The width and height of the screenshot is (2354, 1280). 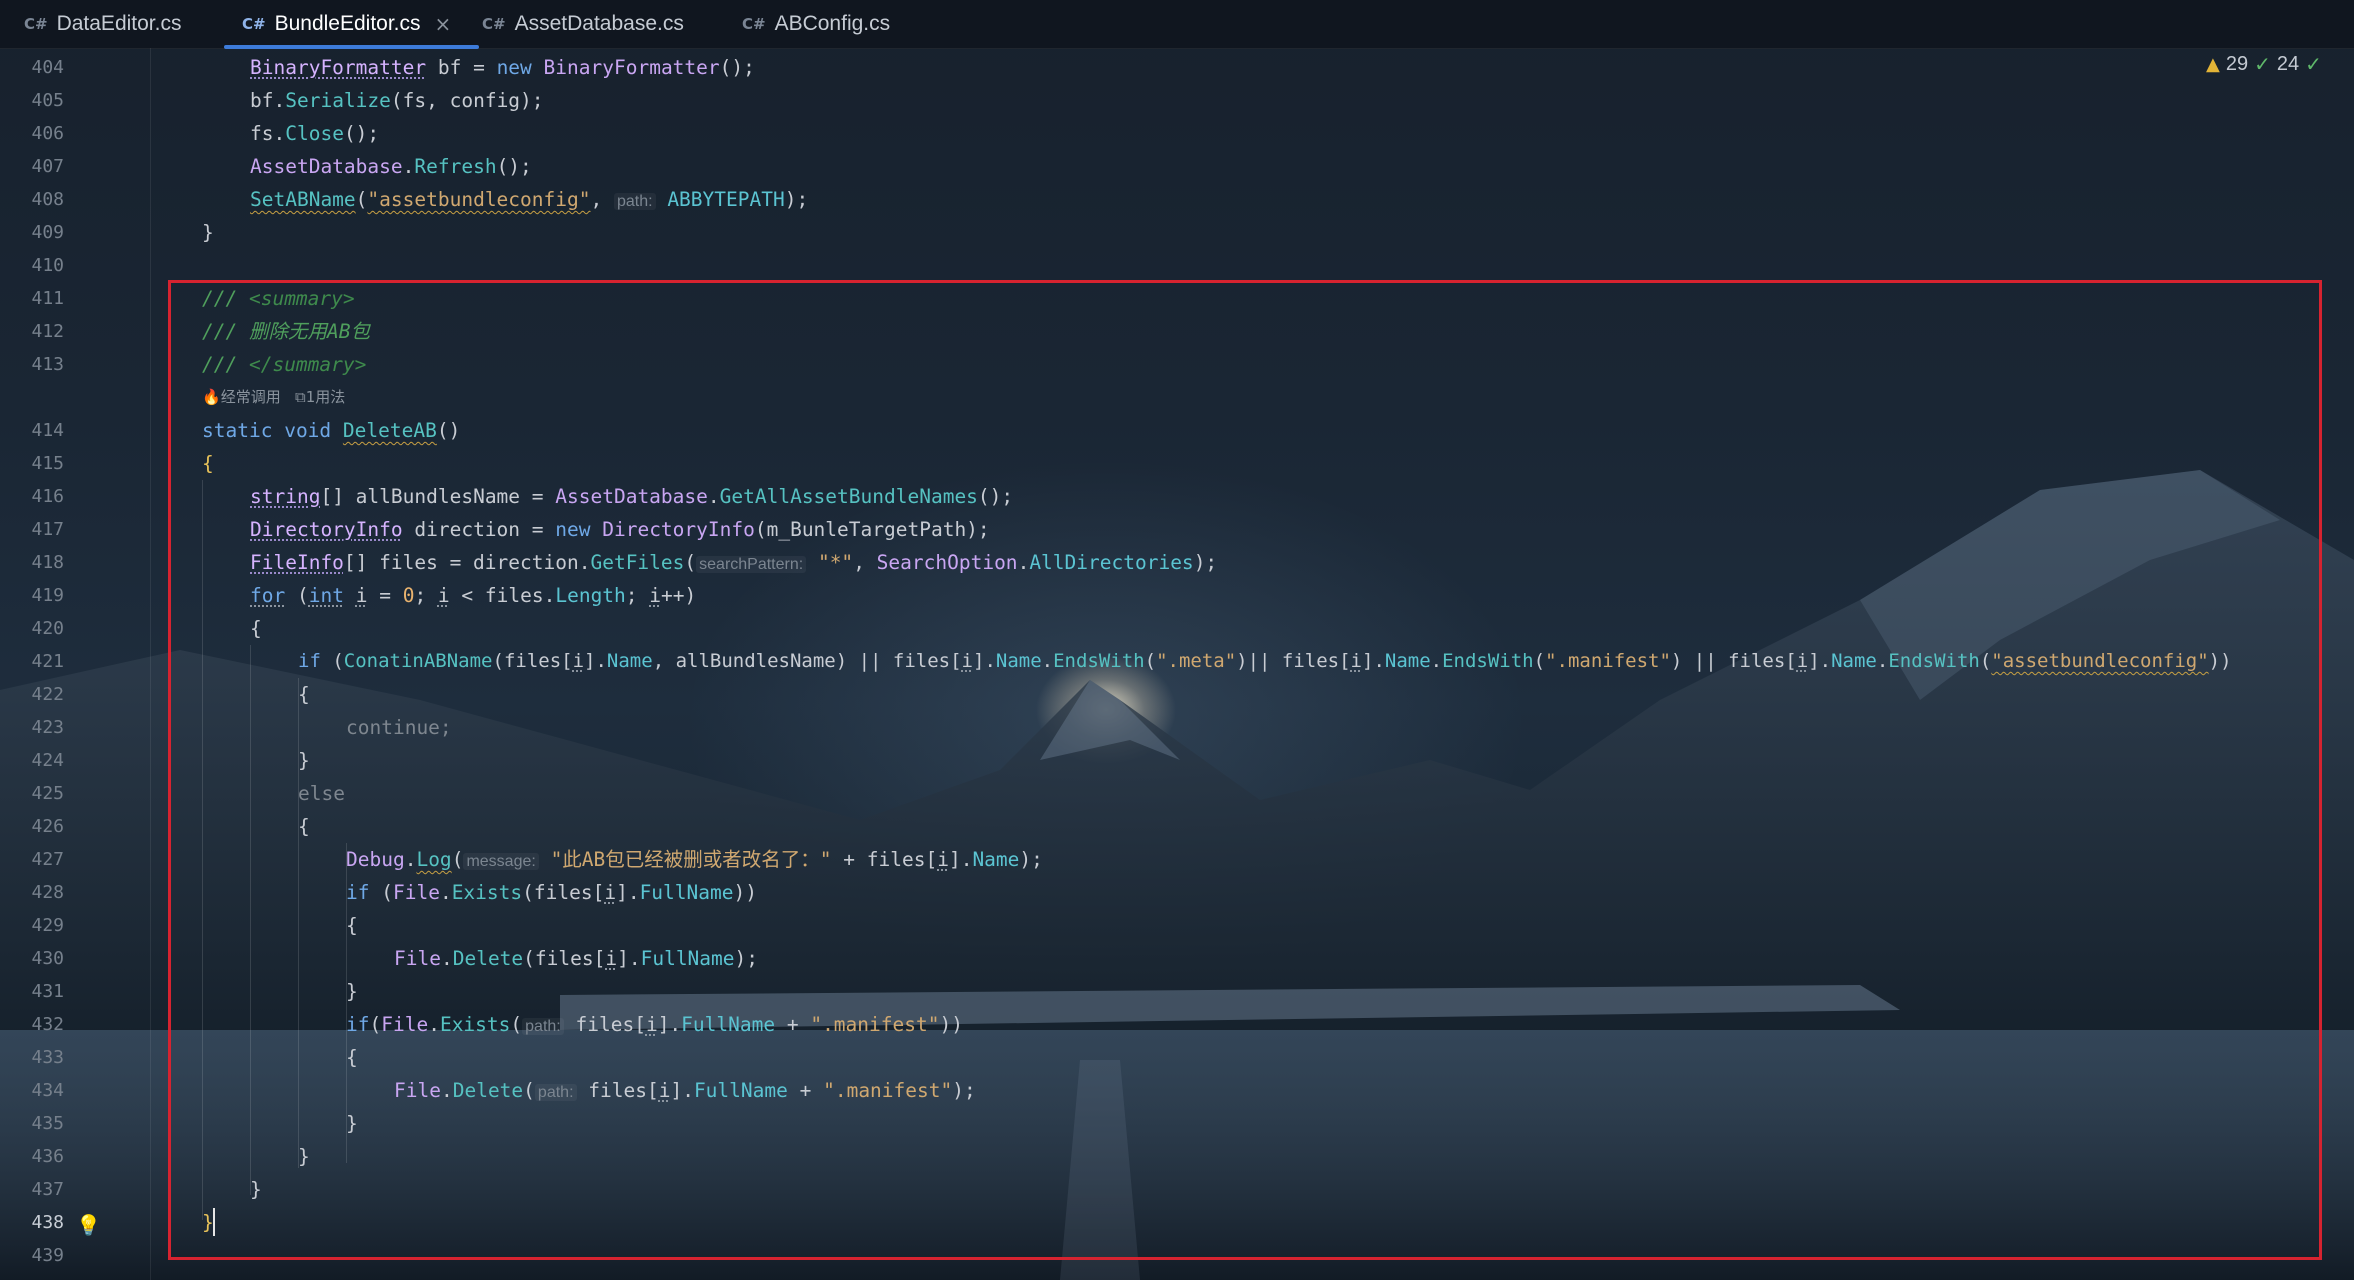 I want to click on code-line-426: {, so click(x=304, y=826).